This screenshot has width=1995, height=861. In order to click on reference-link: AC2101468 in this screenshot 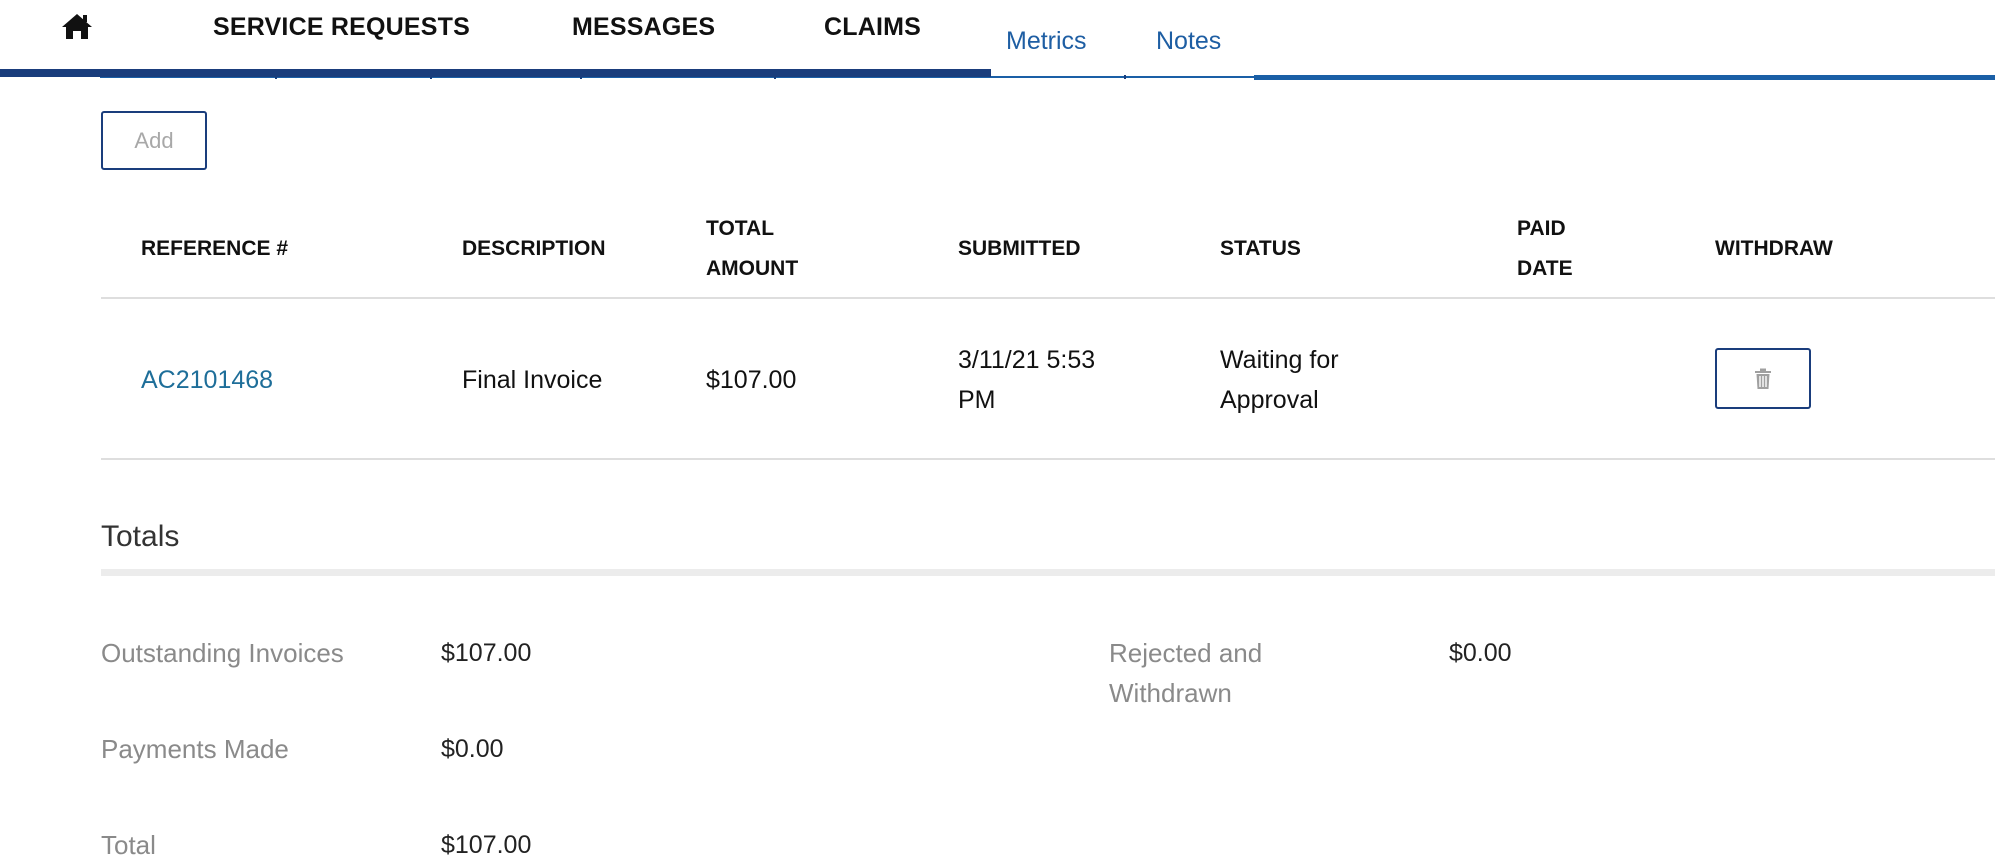, I will do `click(207, 380)`.